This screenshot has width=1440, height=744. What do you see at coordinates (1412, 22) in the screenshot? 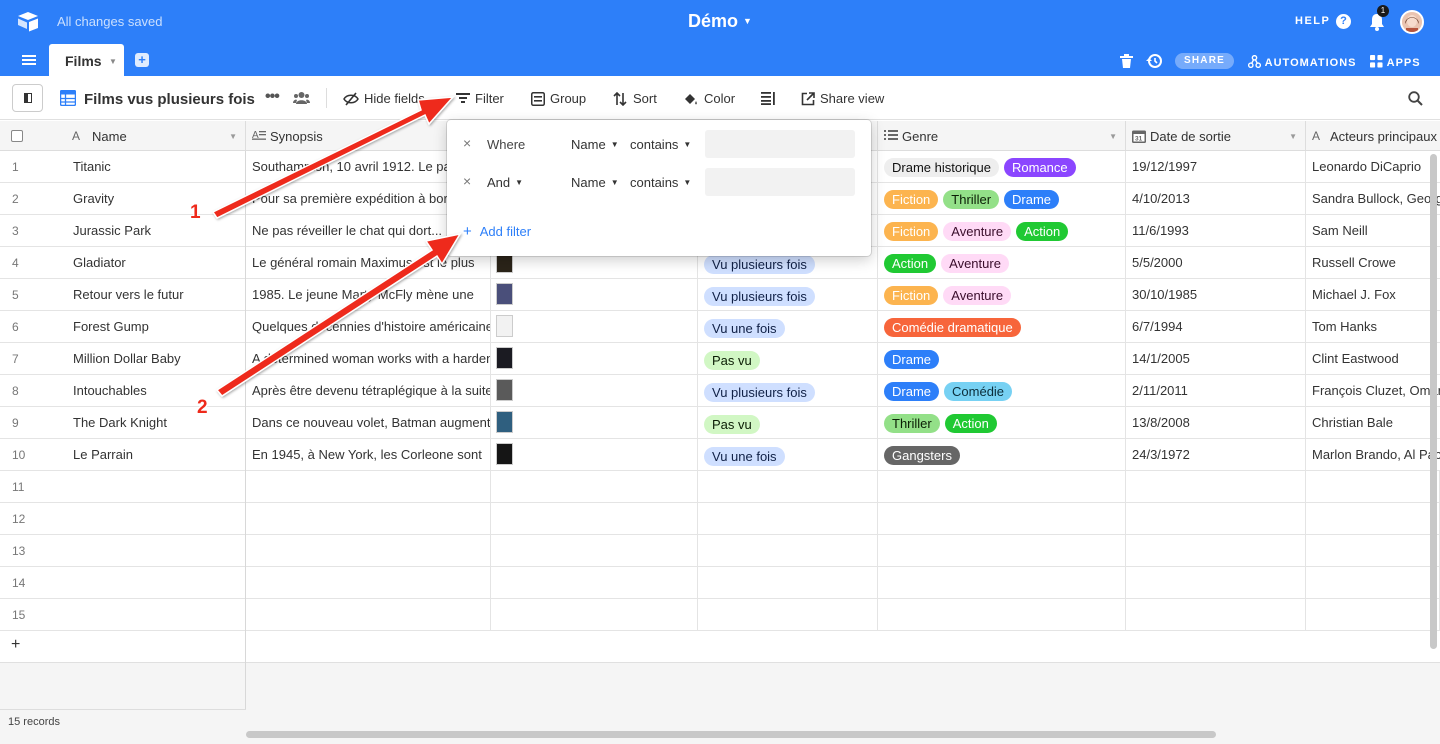
I see `user-avatar` at bounding box center [1412, 22].